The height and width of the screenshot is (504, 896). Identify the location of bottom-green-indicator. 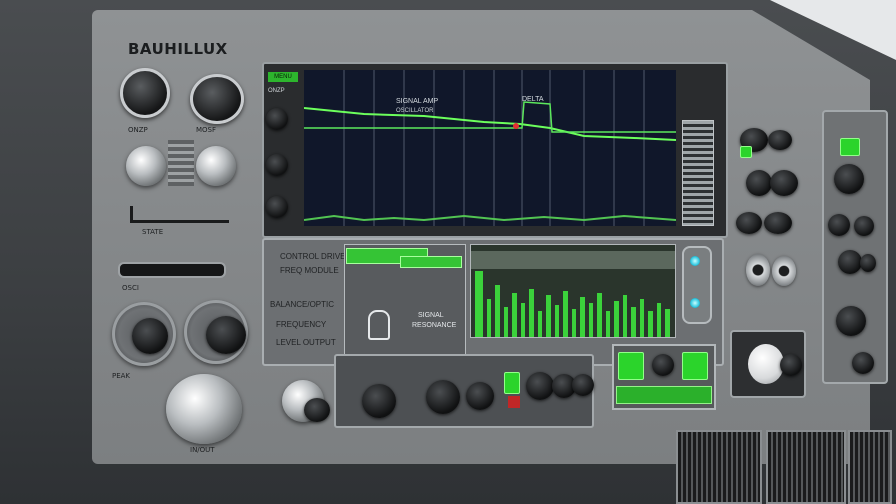
(512, 383).